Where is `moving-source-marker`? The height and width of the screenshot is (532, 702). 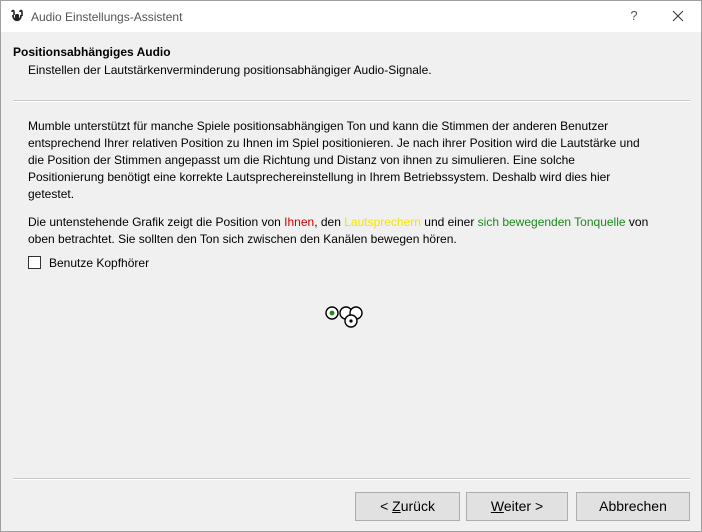
moving-source-marker is located at coordinates (332, 313).